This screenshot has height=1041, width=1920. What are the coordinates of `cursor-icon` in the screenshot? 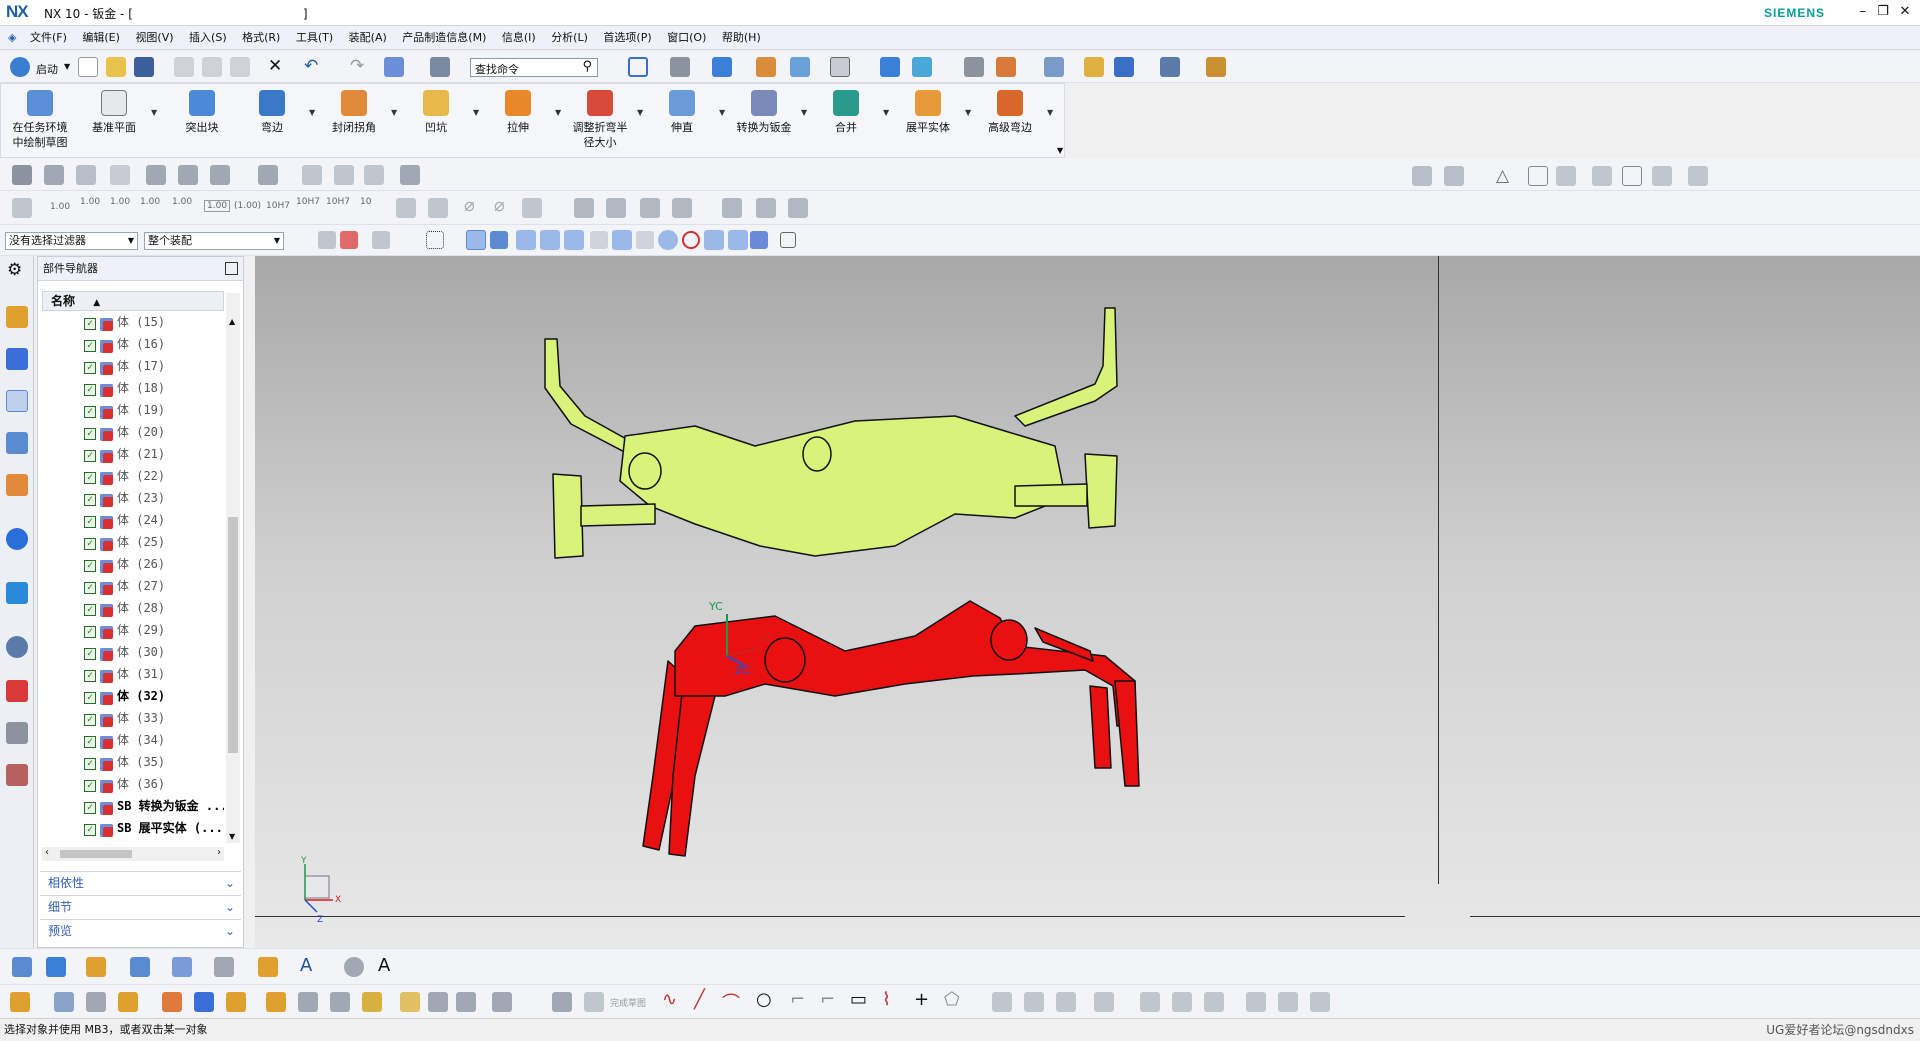 It's located at (381, 240).